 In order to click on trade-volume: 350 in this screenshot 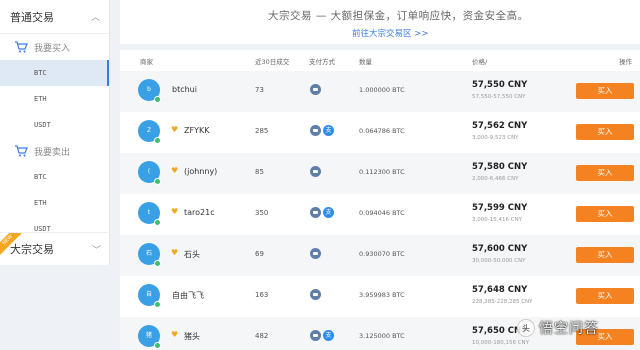, I will do `click(262, 213)`.